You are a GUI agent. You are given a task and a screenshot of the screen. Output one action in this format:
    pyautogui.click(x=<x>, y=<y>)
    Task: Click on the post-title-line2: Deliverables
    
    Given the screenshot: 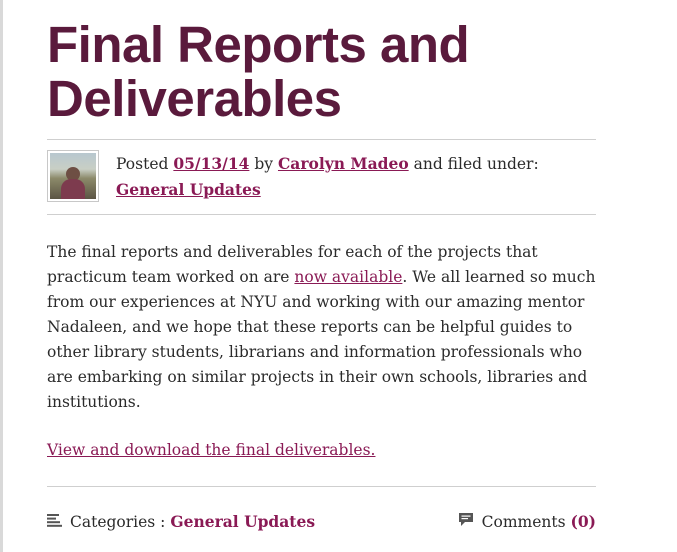 What is the action you would take?
    pyautogui.click(x=194, y=98)
    